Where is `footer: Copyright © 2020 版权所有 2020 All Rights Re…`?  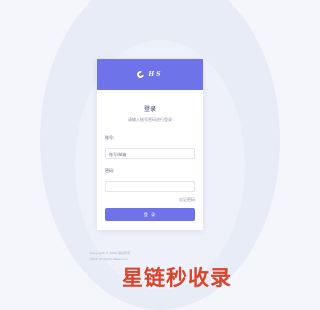
footer: Copyright © 2020 版权所有 2020 All Rights Re… is located at coordinates (150, 256).